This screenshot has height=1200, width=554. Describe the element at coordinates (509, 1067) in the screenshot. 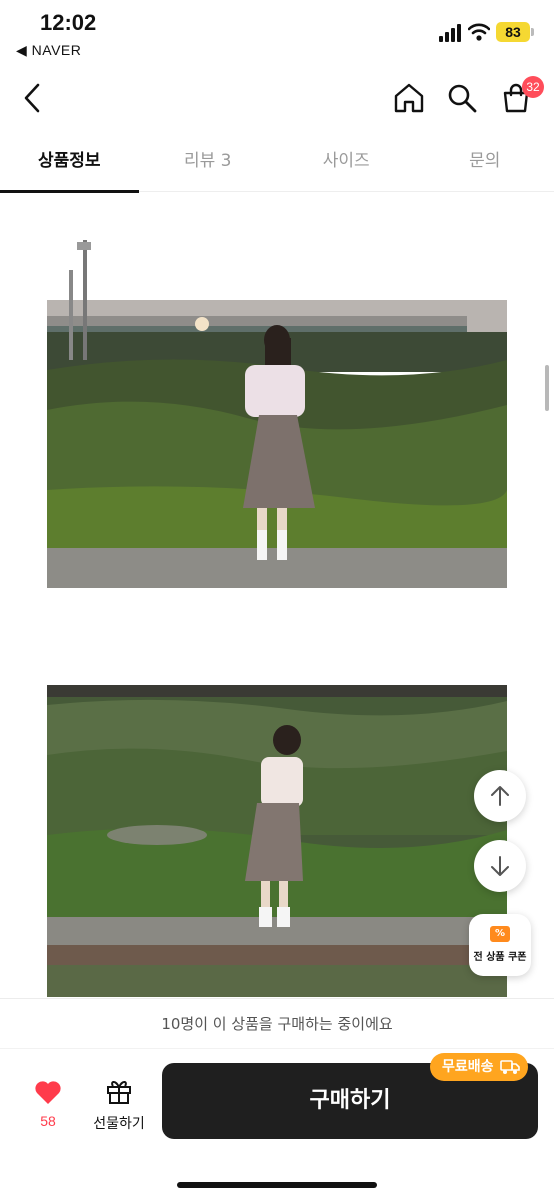

I see `delivery-truck-icon` at that location.